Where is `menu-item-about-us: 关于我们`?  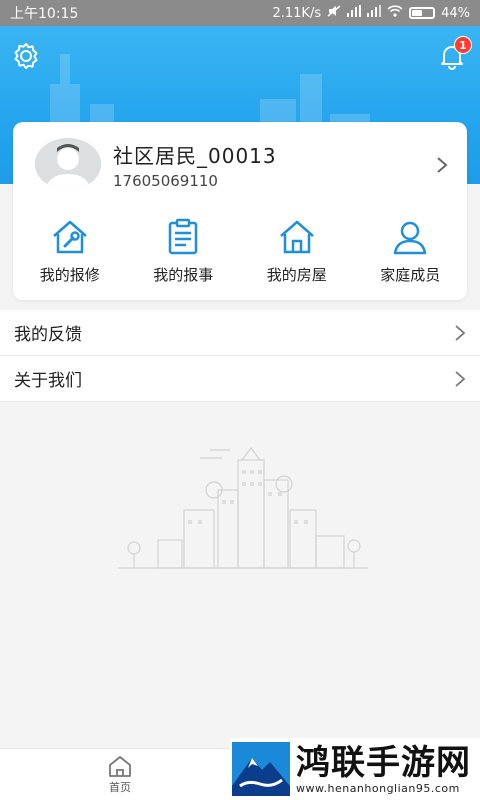 menu-item-about-us: 关于我们 is located at coordinates (240, 379).